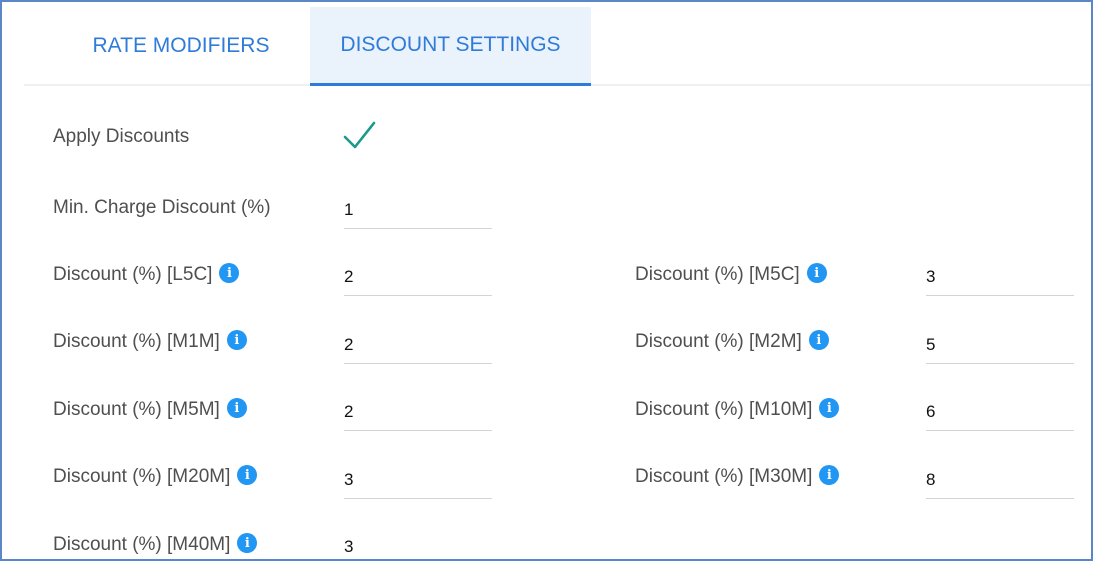 The width and height of the screenshot is (1093, 561). Describe the element at coordinates (136, 341) in the screenshot. I see `discount-m1m-label-text: Discount (%) [M1M]` at that location.